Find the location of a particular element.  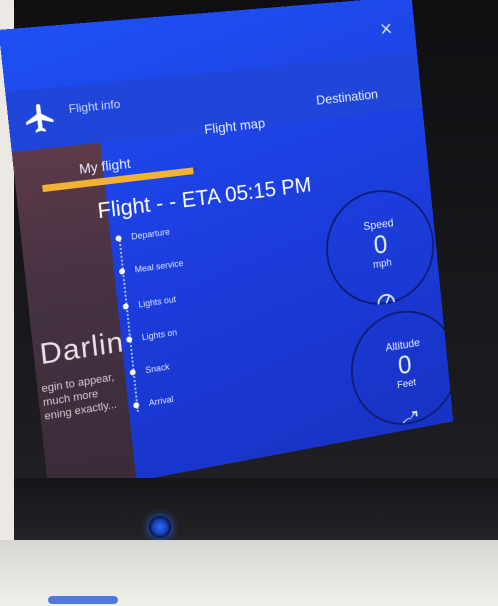

timeline-item: Lights out is located at coordinates (149, 303).